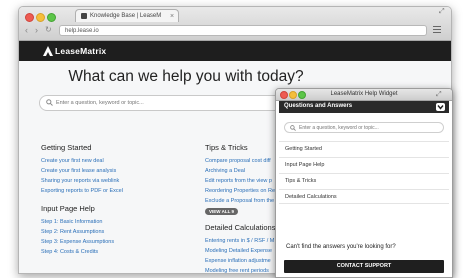 Image resolution: width=470 pixels, height=278 pixels. I want to click on widget-item-tips-tricks: Tips & Tricks, so click(364, 180).